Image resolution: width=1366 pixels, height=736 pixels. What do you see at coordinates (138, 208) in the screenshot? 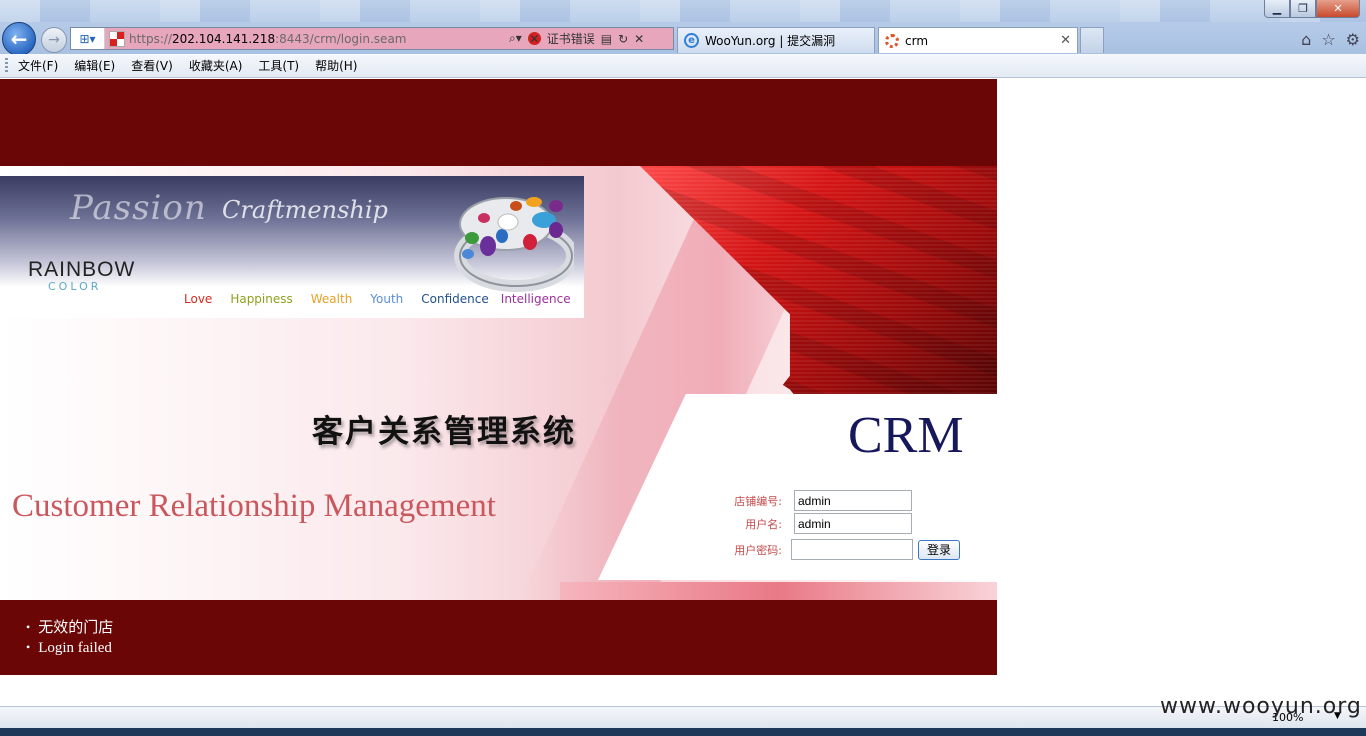
I see `banner-script-passion: Passion` at bounding box center [138, 208].